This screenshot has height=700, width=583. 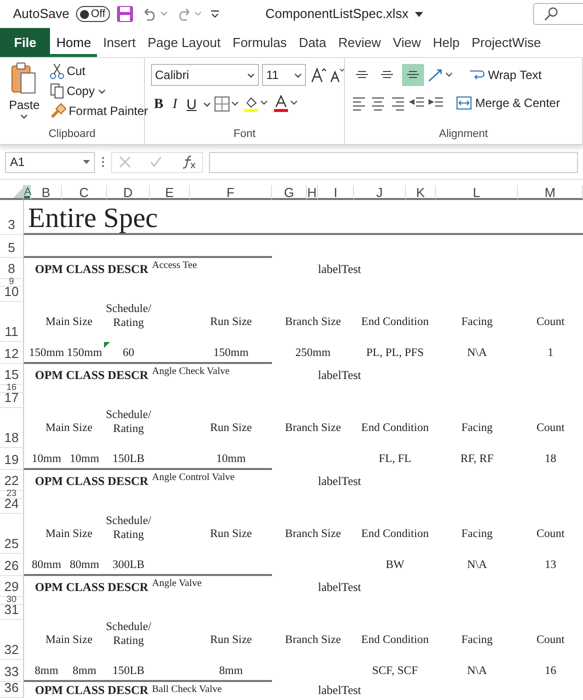 I want to click on ribbon-tab: Insert, so click(x=119, y=42).